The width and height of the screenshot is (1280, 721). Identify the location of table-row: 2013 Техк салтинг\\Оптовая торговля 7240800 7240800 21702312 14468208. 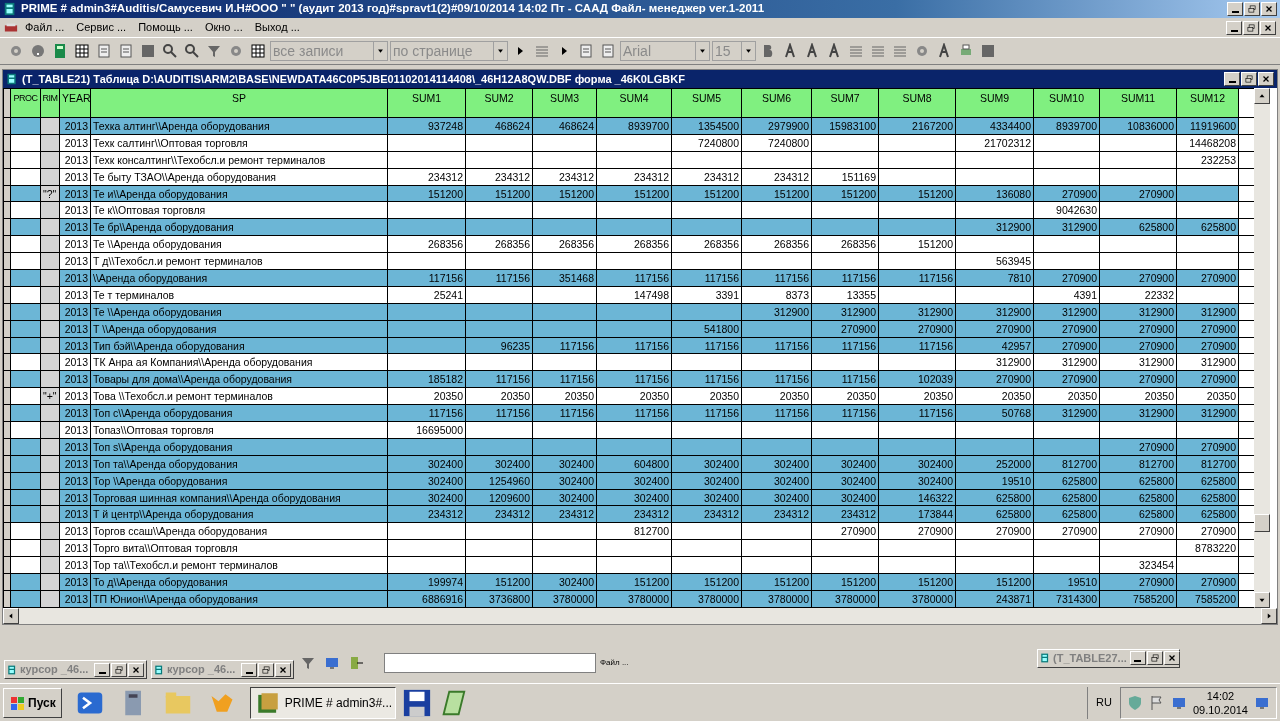
(628, 143).